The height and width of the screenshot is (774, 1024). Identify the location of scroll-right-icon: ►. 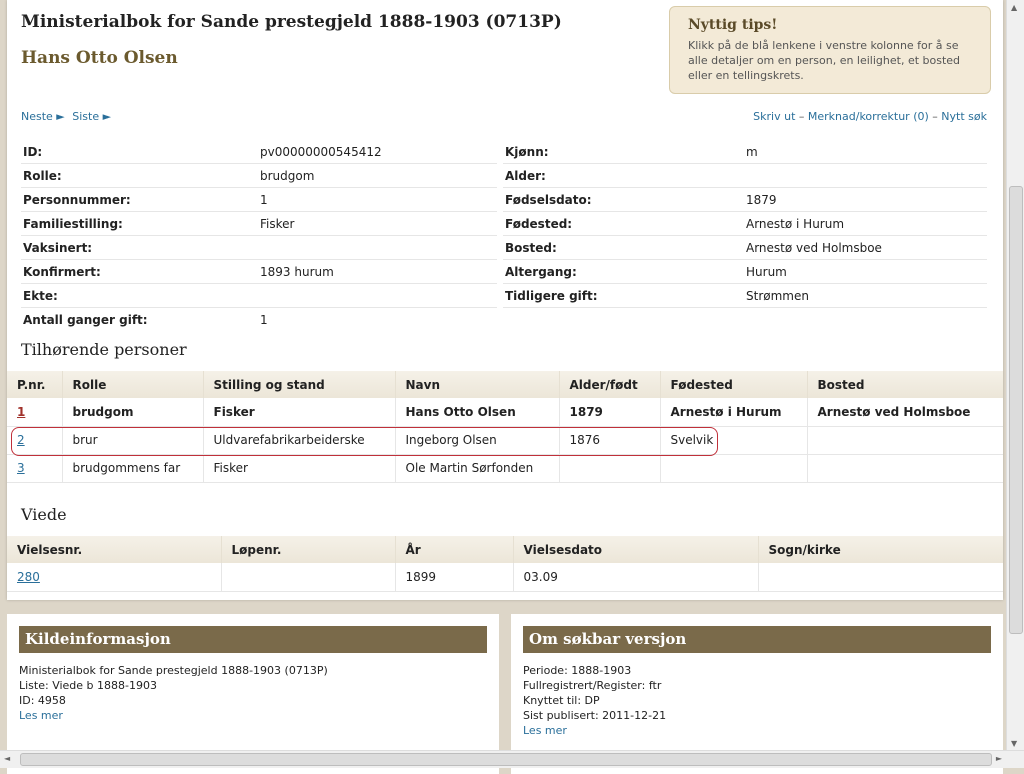
(999, 758).